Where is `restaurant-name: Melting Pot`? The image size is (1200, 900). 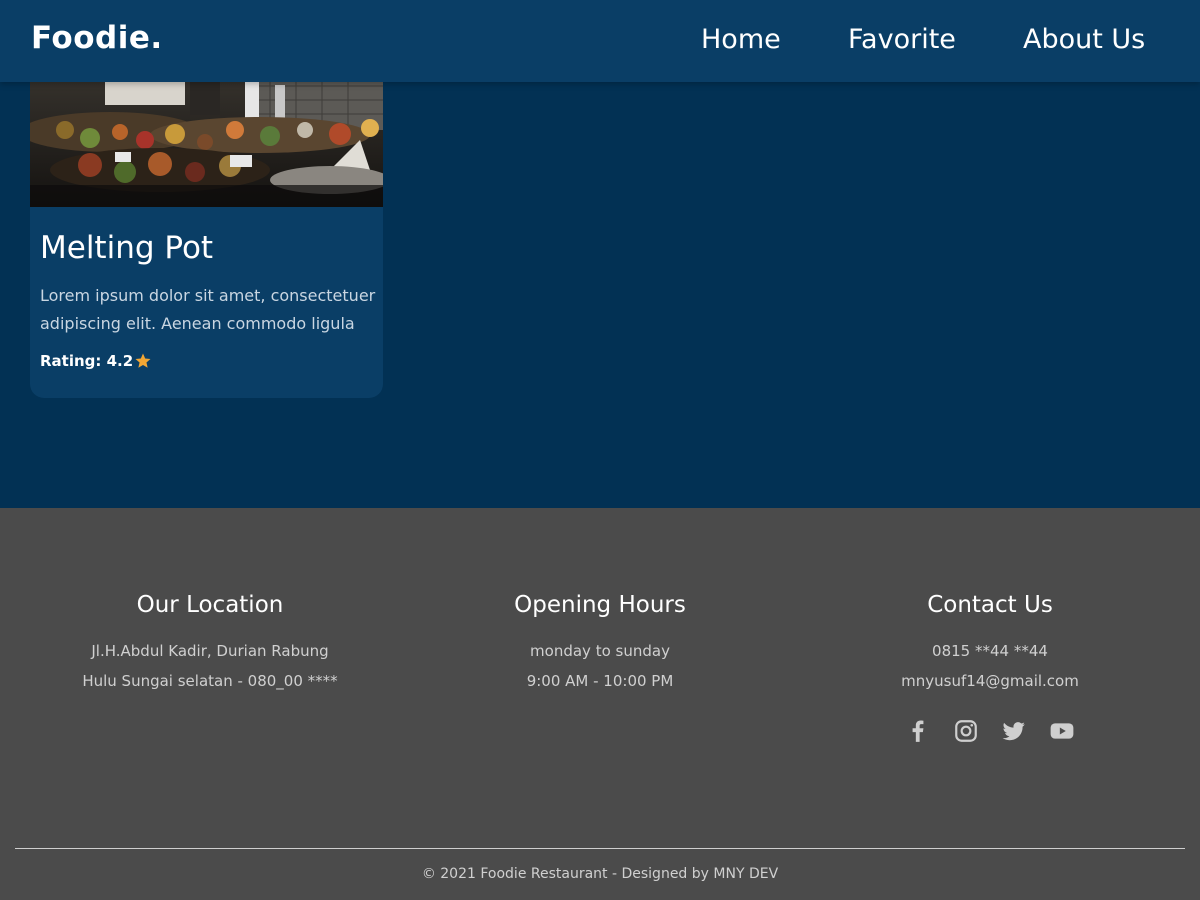
restaurant-name: Melting Pot is located at coordinates (210, 248).